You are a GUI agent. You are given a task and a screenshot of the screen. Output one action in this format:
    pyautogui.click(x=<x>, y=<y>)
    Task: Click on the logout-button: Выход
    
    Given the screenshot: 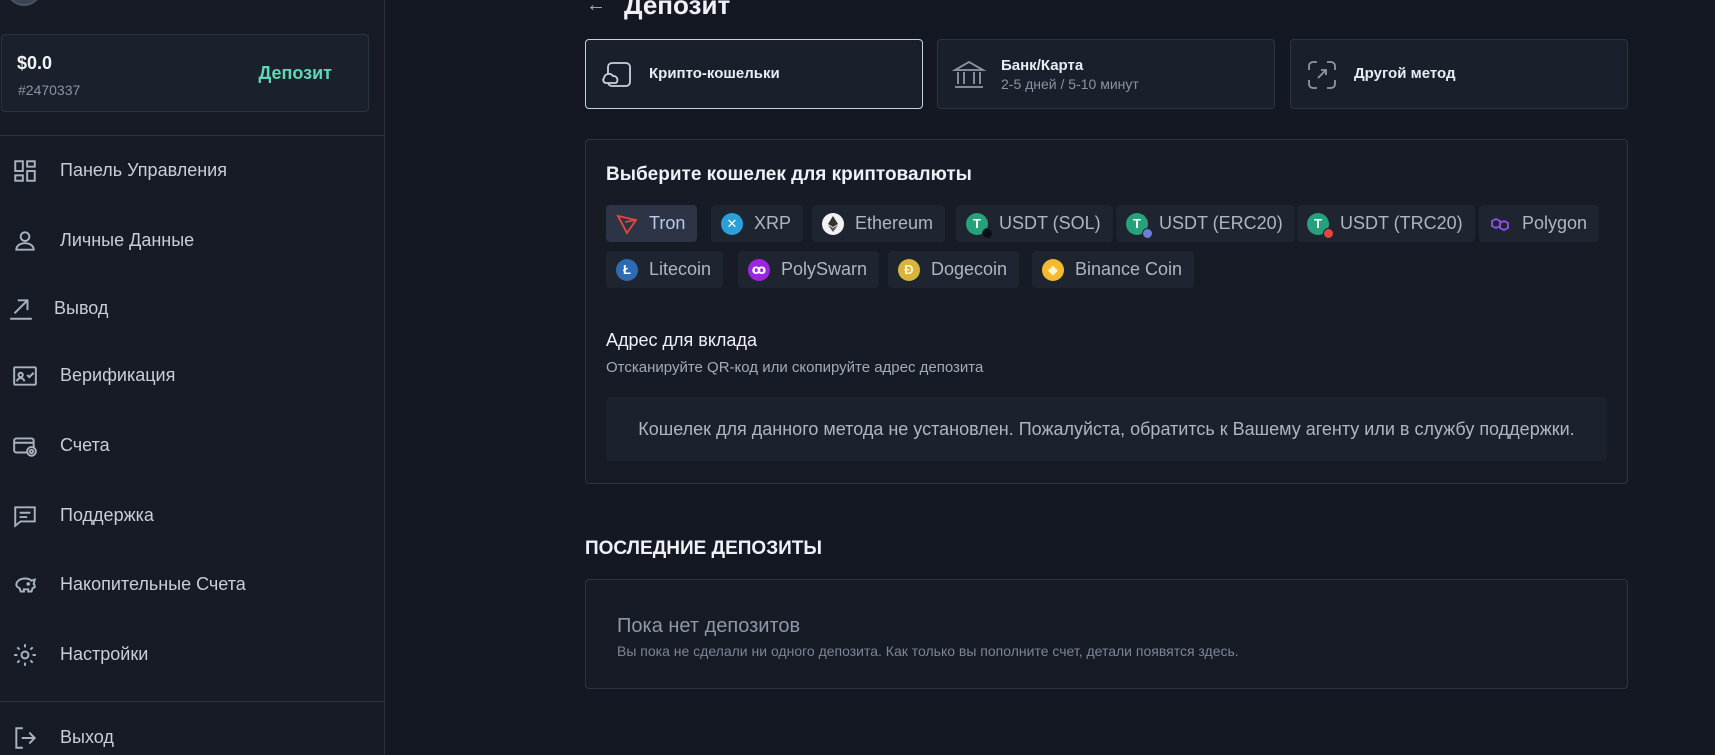 What is the action you would take?
    pyautogui.click(x=192, y=733)
    